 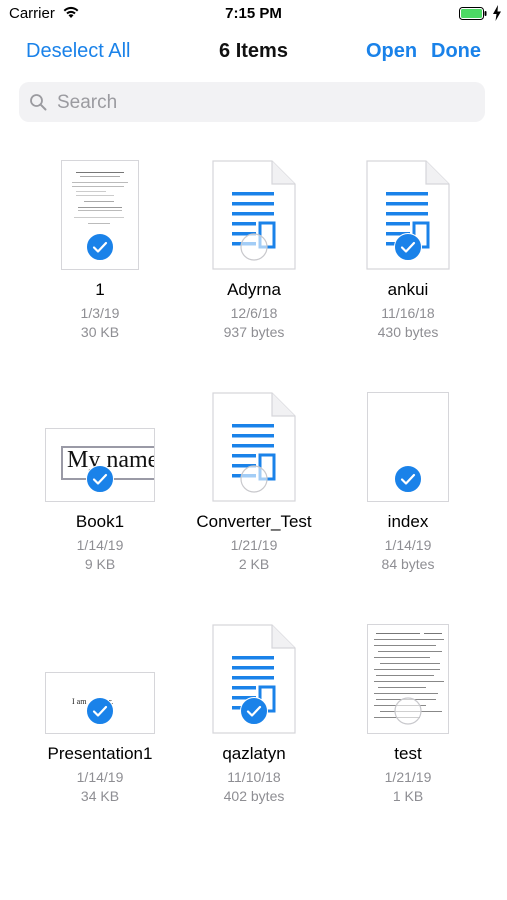 I want to click on file-date: 12/6/18, so click(x=254, y=313).